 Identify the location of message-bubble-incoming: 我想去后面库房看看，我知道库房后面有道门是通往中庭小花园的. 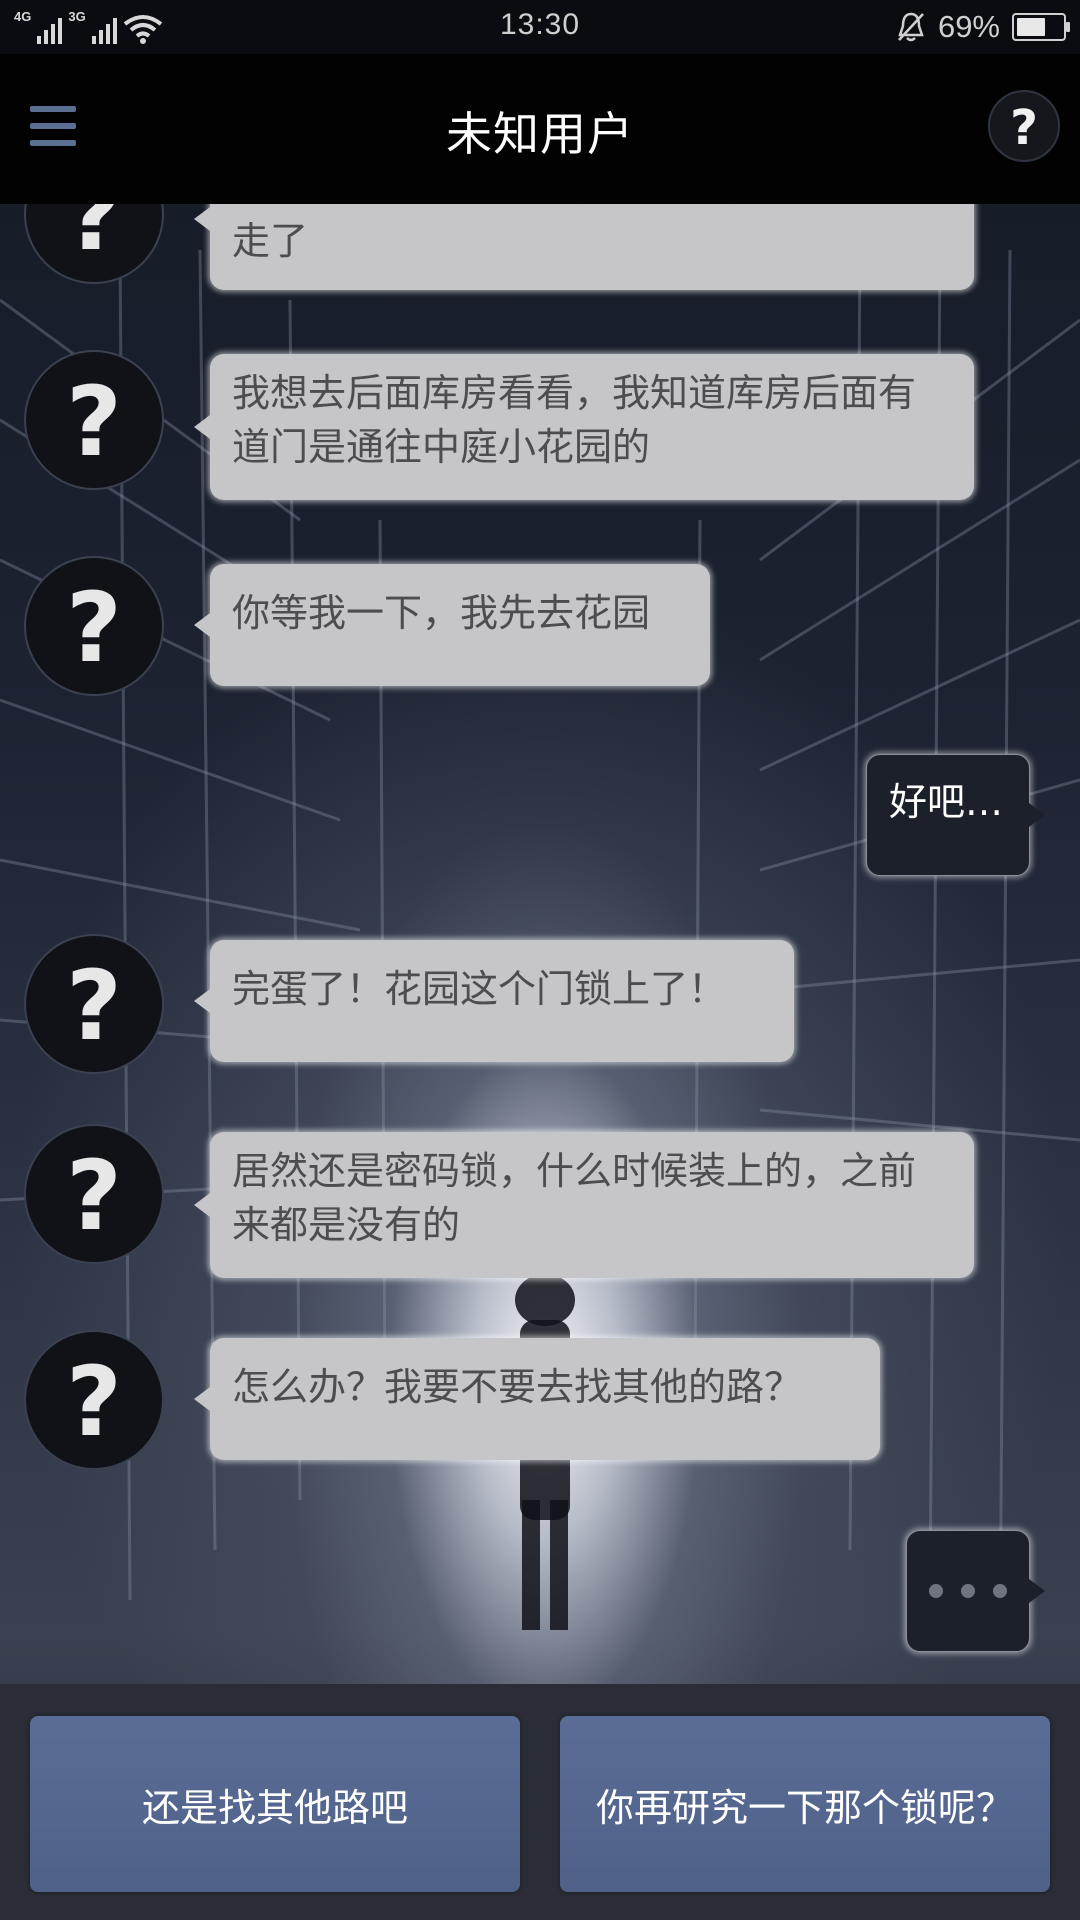
(584, 427).